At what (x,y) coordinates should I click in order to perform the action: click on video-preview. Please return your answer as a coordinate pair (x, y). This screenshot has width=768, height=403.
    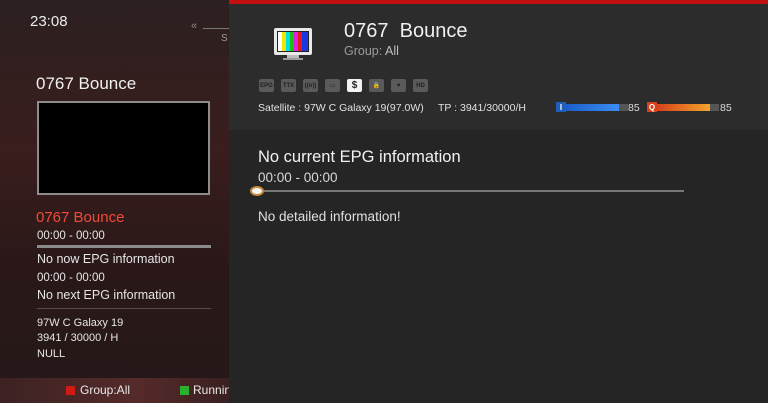
    Looking at the image, I should click on (123, 148).